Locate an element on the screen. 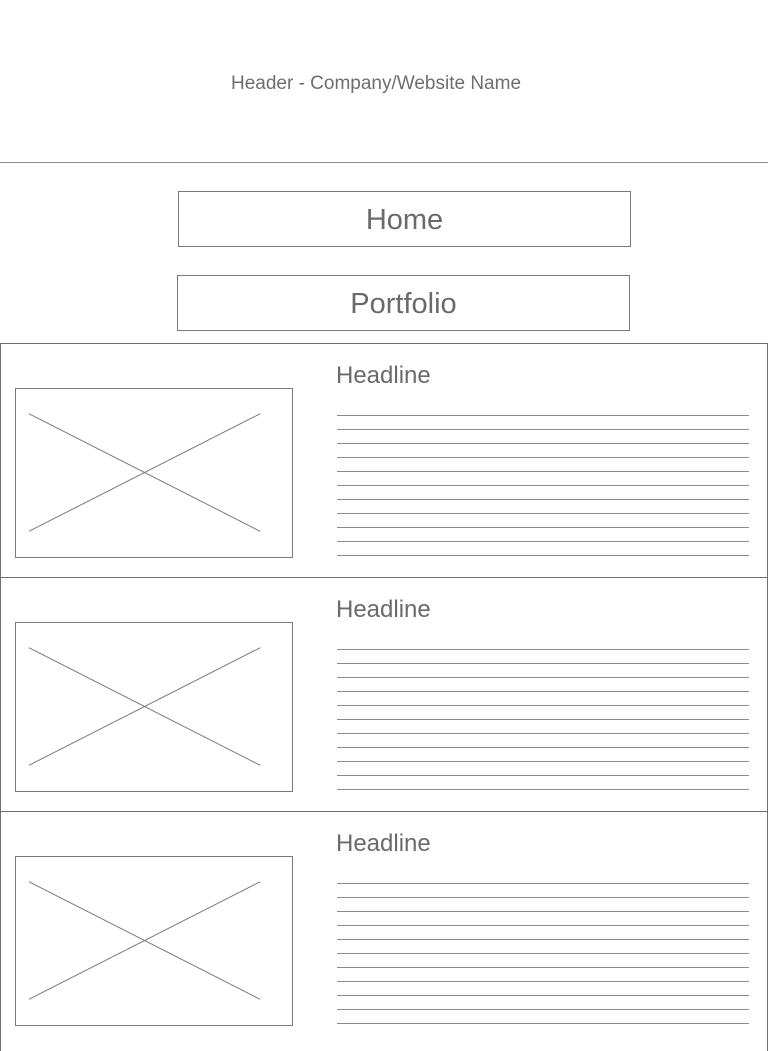 This screenshot has width=768, height=1051. site-title: Header - Company/Website Name is located at coordinates (376, 83).